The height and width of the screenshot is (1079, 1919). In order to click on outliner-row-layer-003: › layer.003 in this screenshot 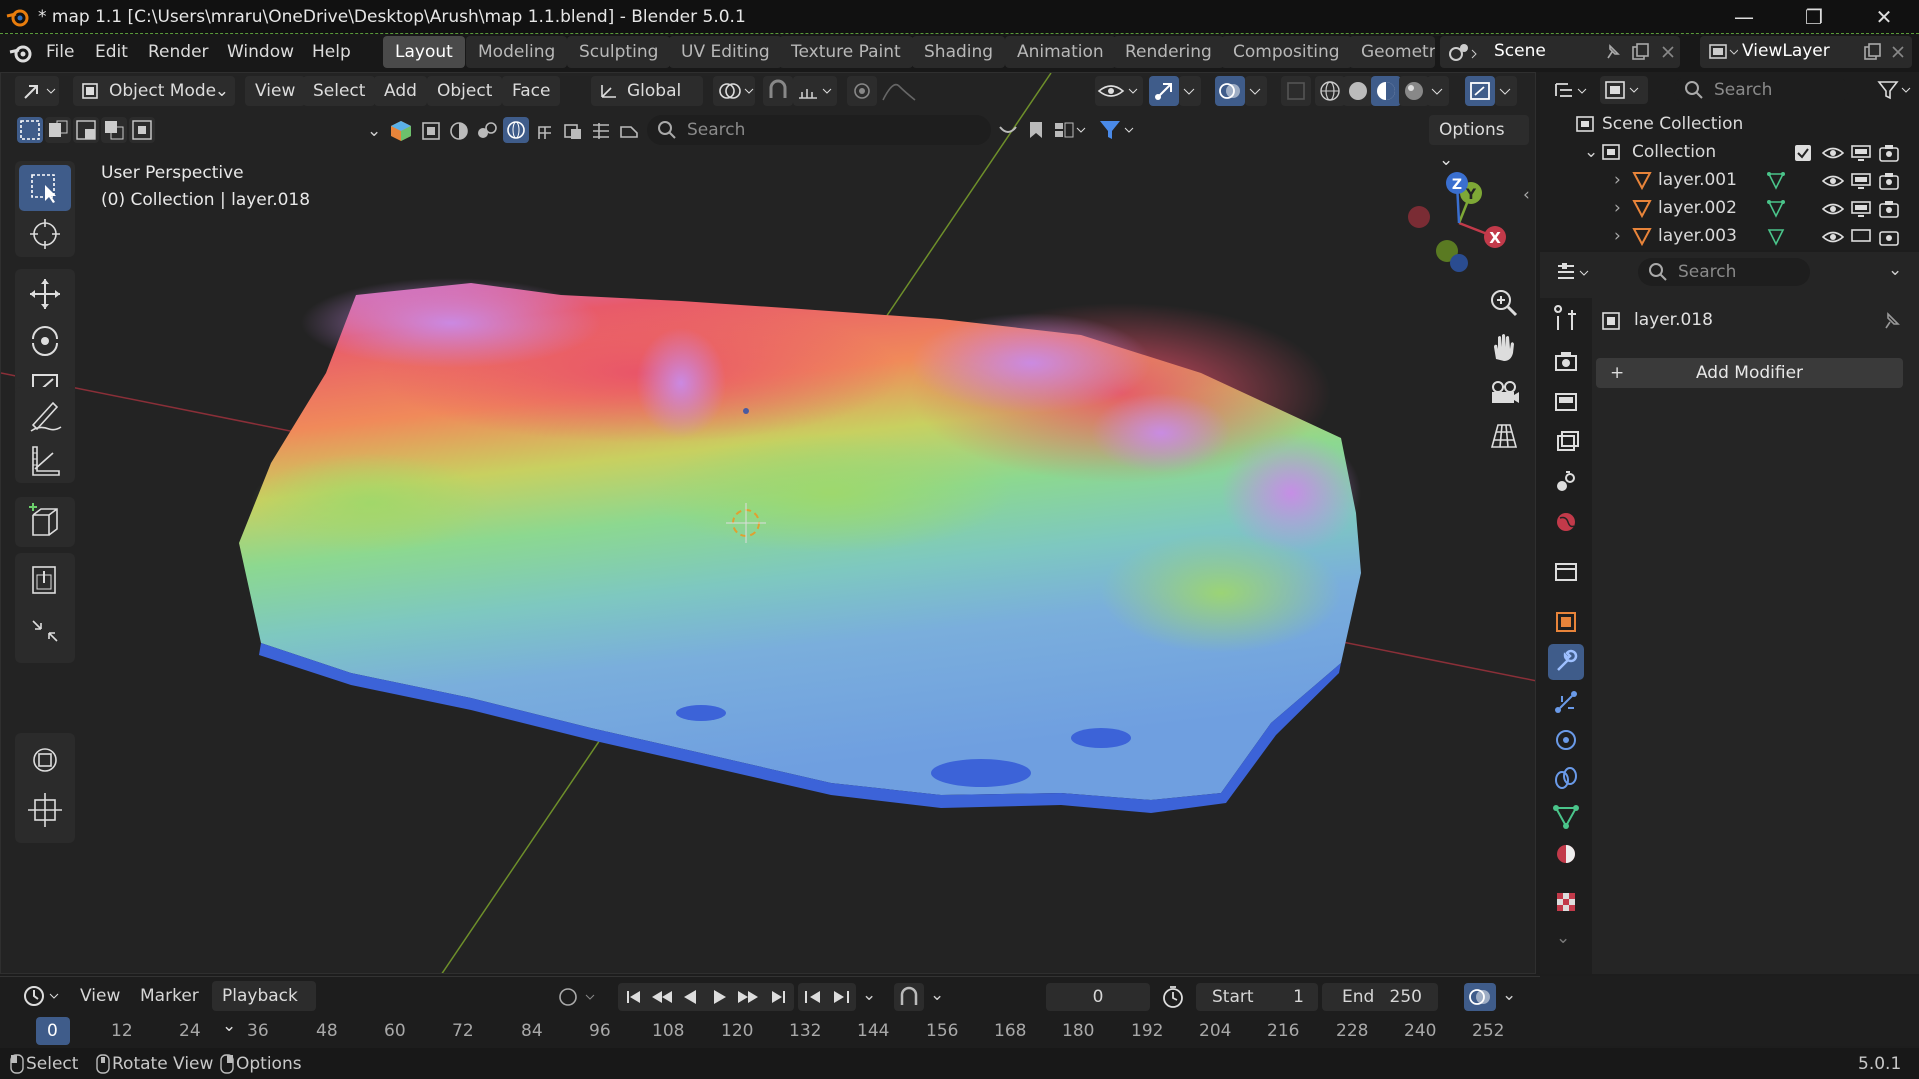, I will do `click(1729, 235)`.